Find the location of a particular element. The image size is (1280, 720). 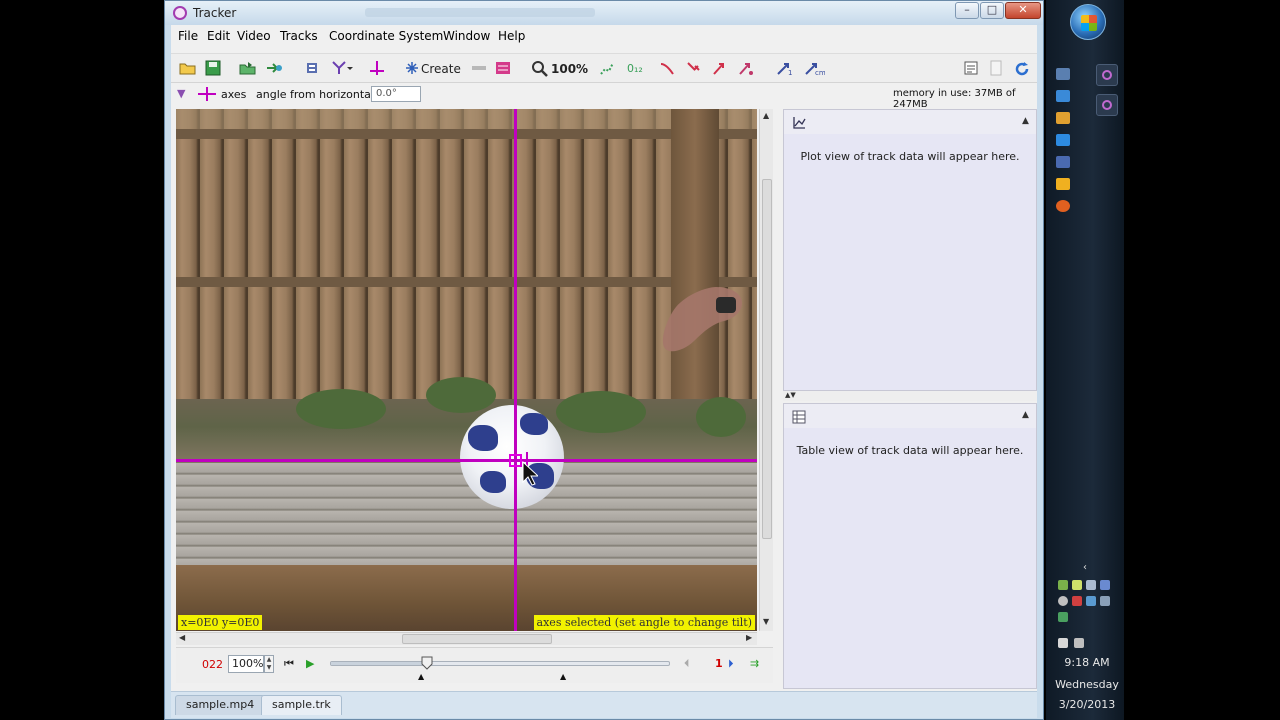

scroll-down-icon: ▼ is located at coordinates (766, 621).